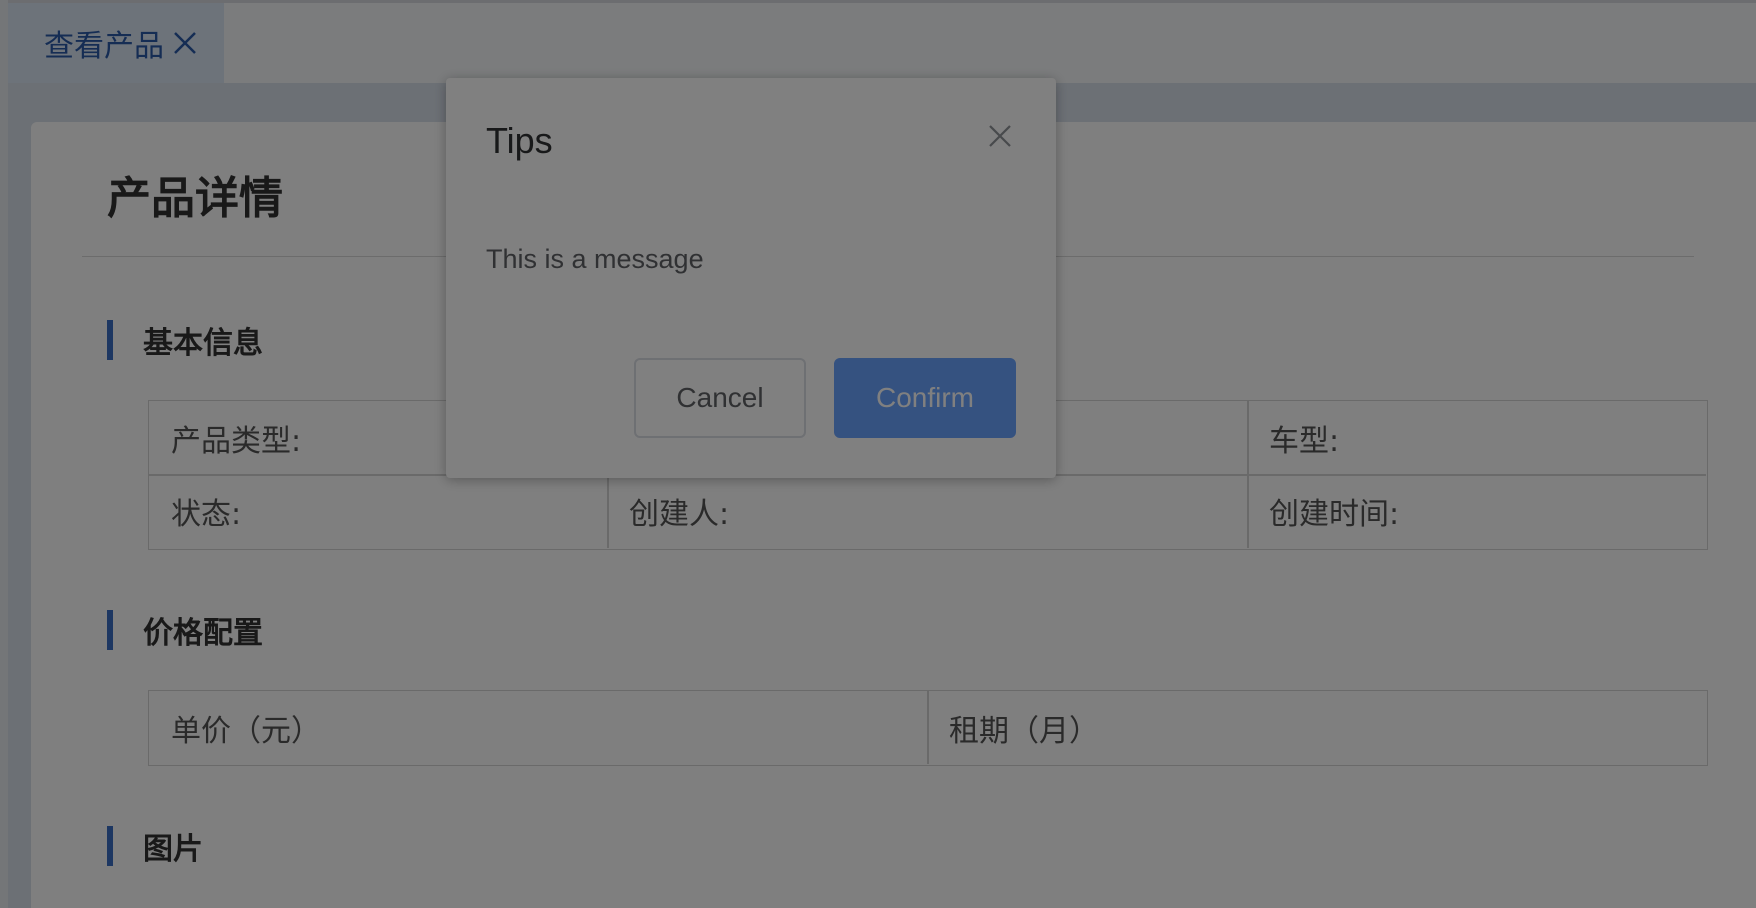 The height and width of the screenshot is (908, 1756). What do you see at coordinates (595, 259) in the screenshot?
I see `dialog-message: This is a message` at bounding box center [595, 259].